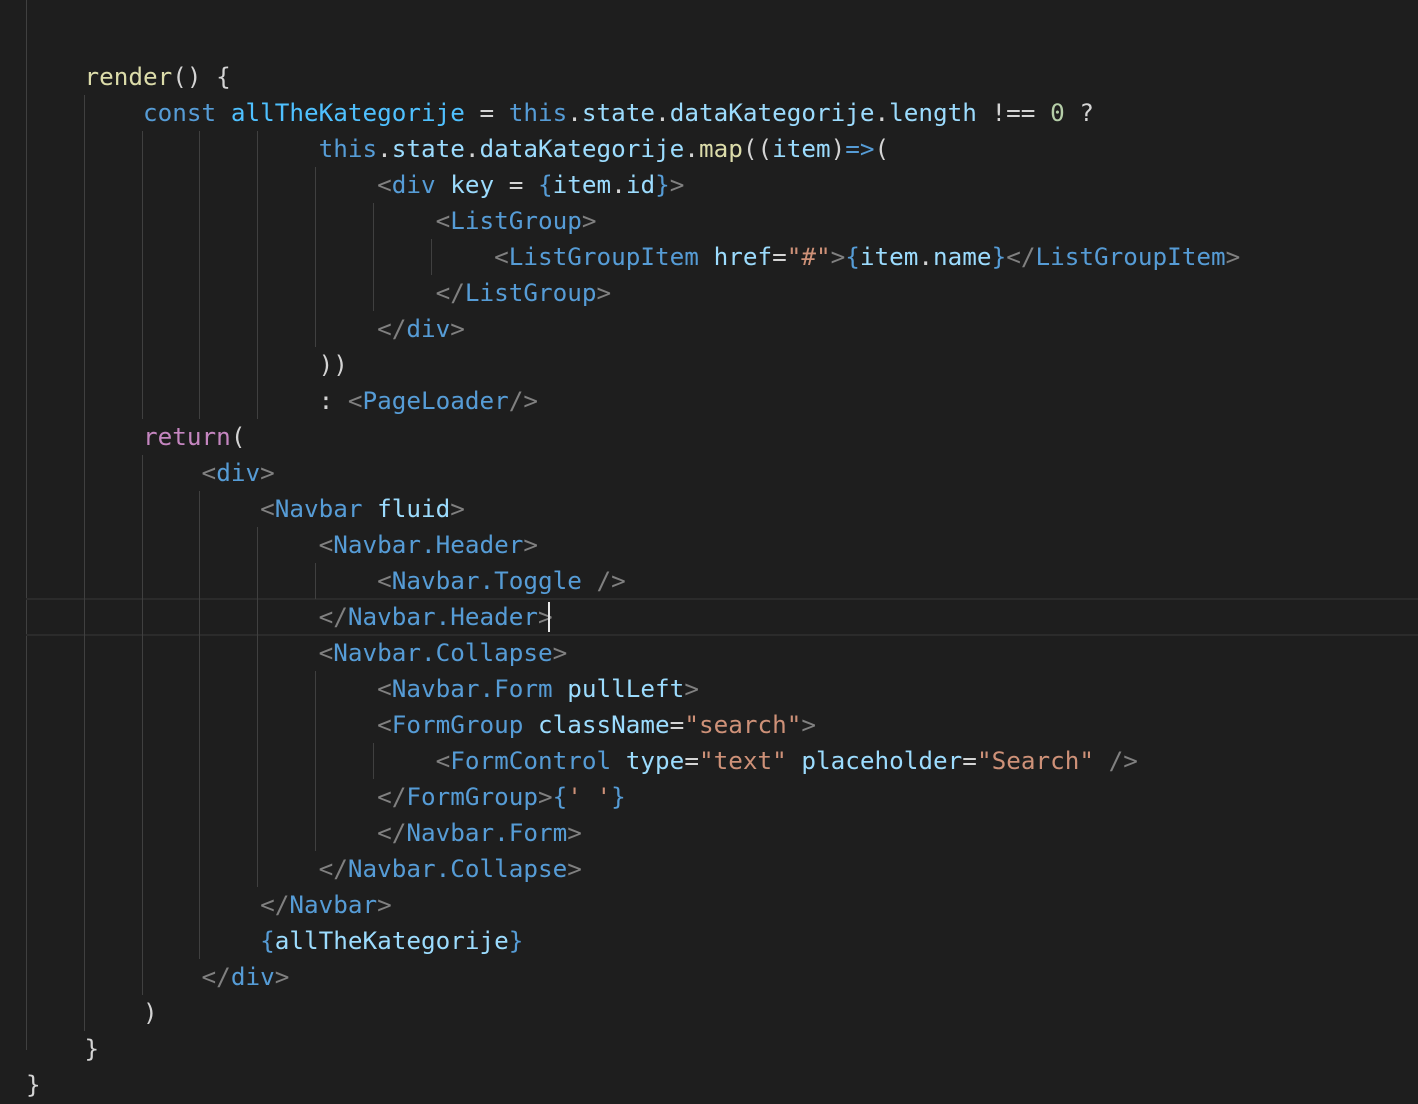 This screenshot has height=1104, width=1418. What do you see at coordinates (428, 148) in the screenshot?
I see `code-token-variable: state` at bounding box center [428, 148].